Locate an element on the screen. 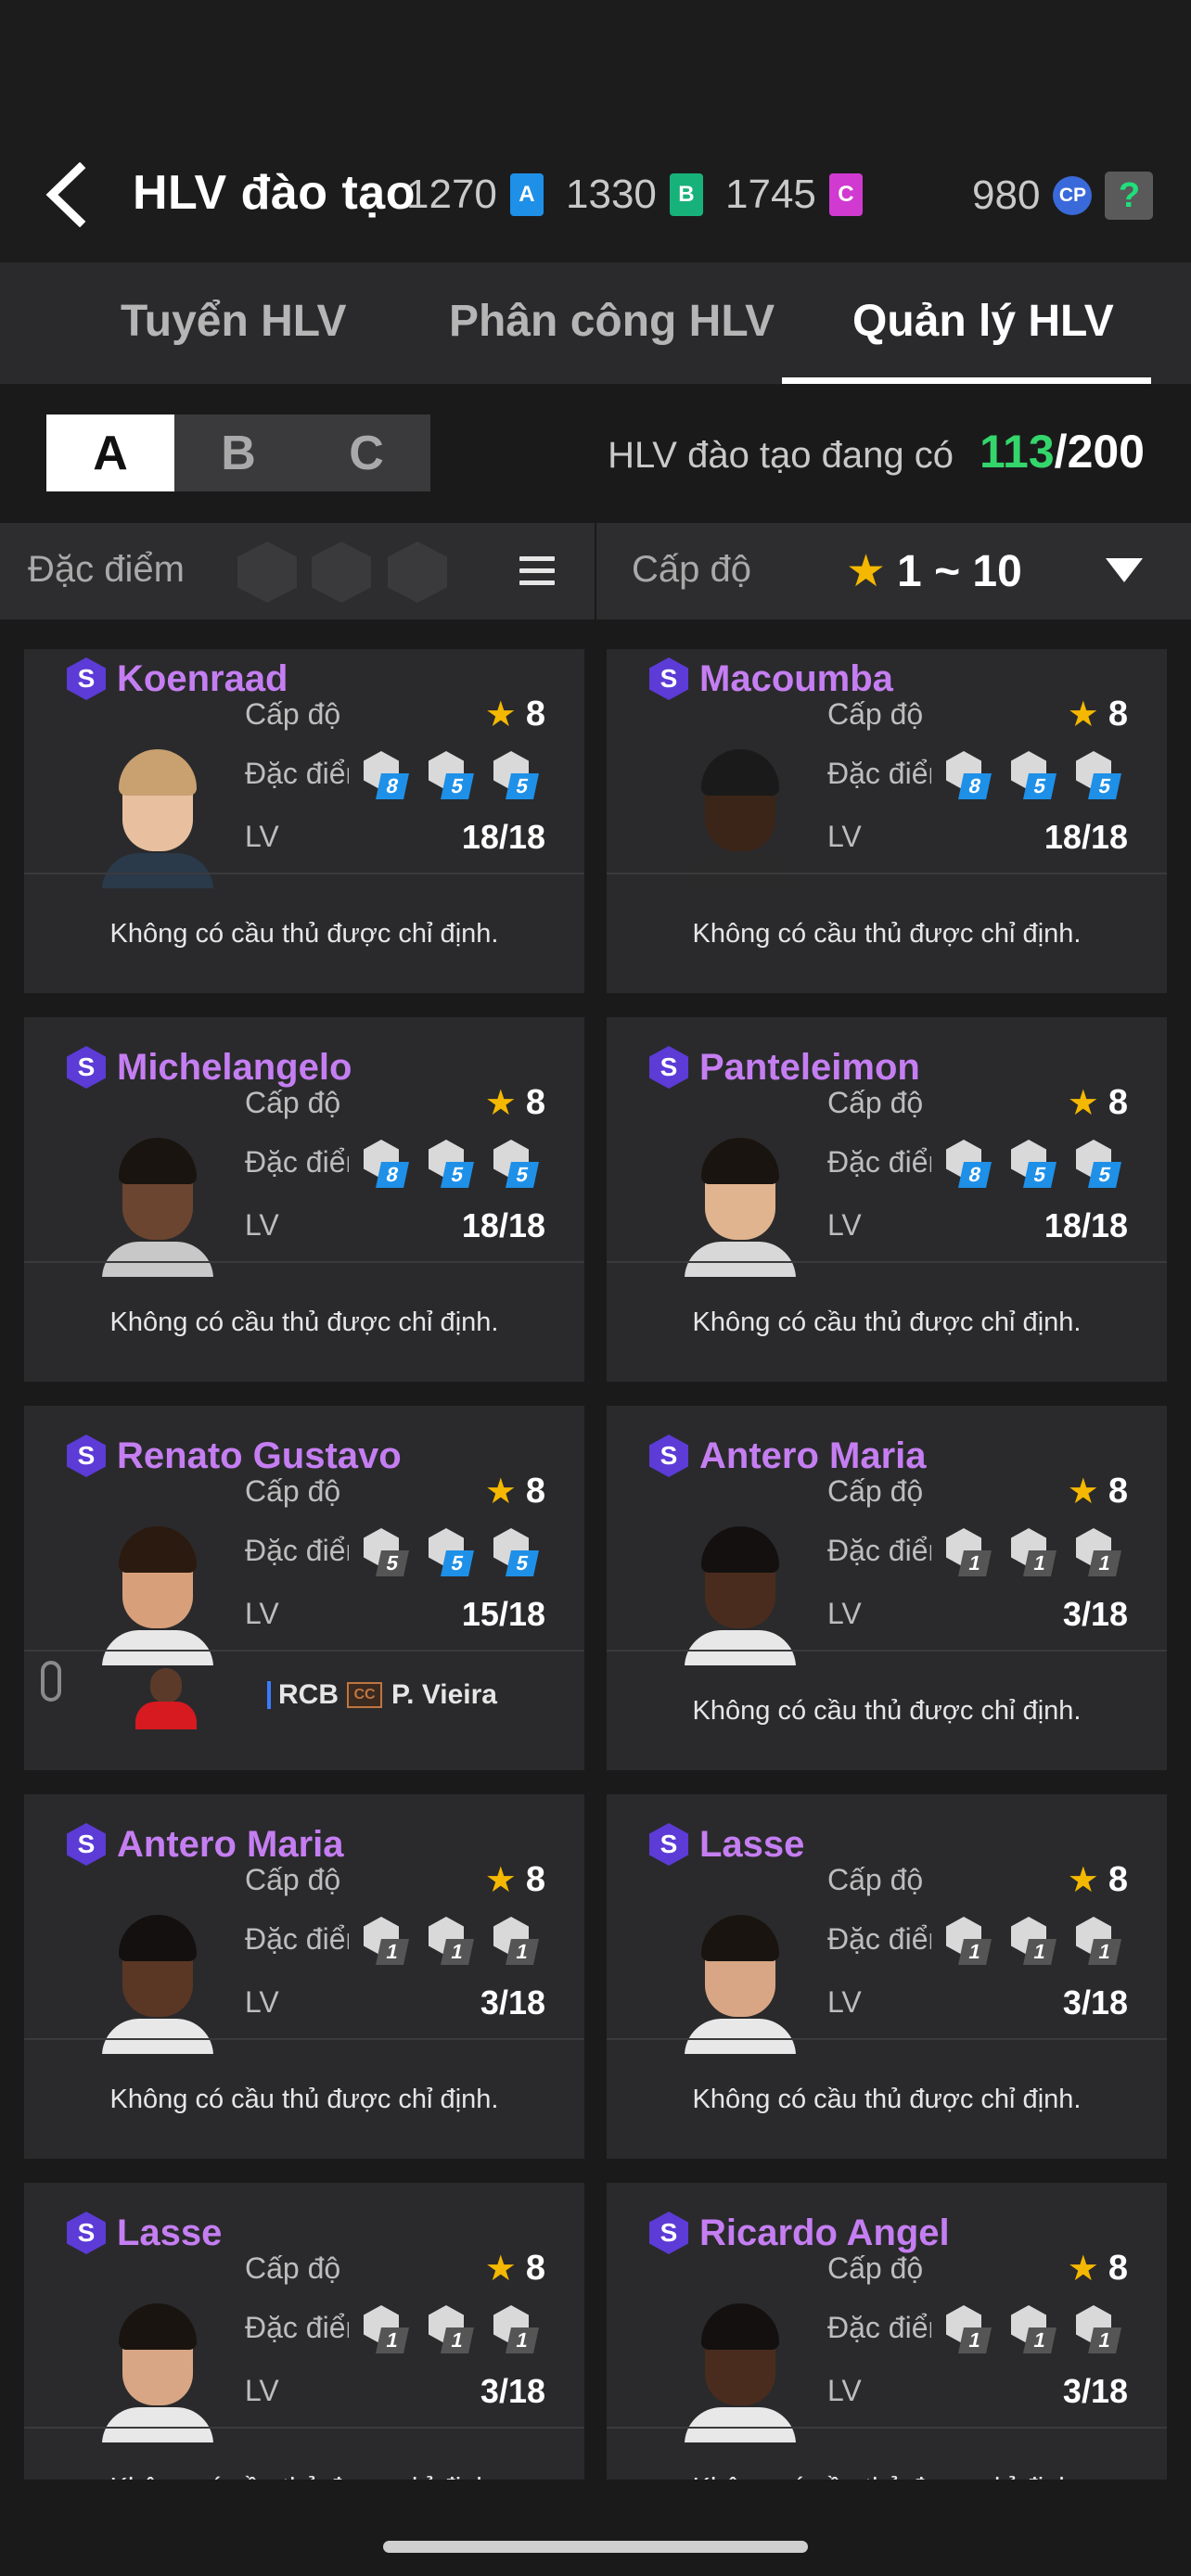 Image resolution: width=1191 pixels, height=2576 pixels. assigned-player: RCB CC P. Vieira is located at coordinates (304, 1711).